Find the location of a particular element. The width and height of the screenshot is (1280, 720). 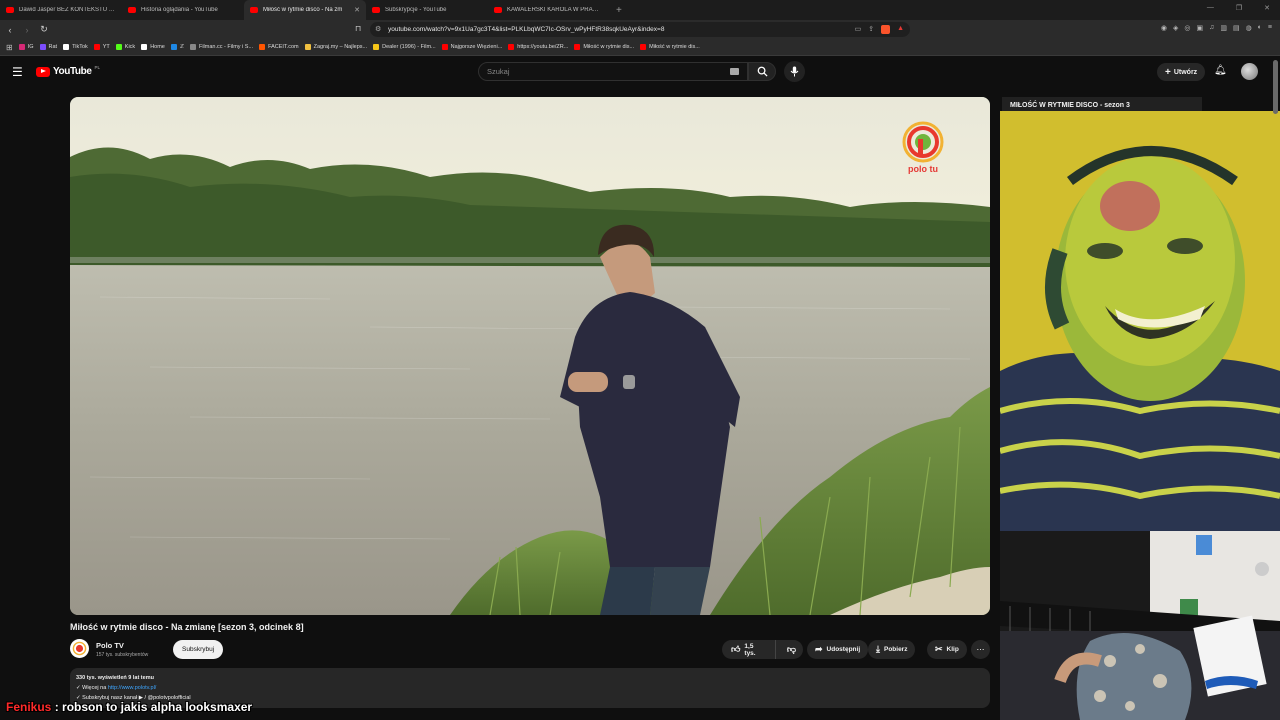

description-more-line: ✓ Więcej na http://www.polotv.pl/ is located at coordinates (116, 688).